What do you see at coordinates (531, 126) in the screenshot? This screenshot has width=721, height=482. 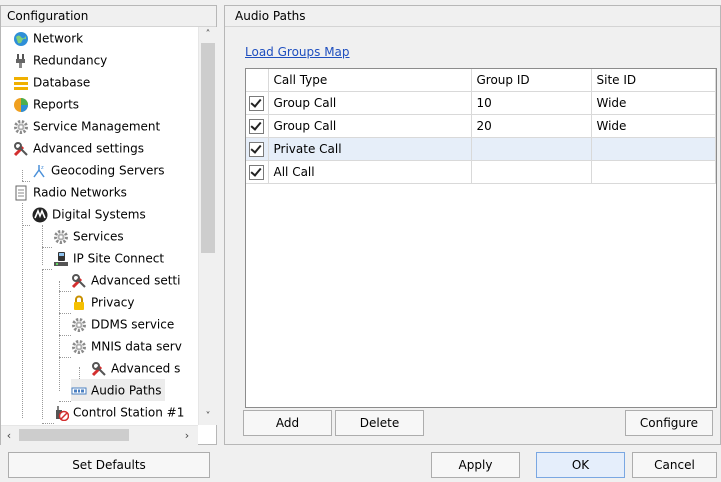 I see `cell-group-id: 20` at bounding box center [531, 126].